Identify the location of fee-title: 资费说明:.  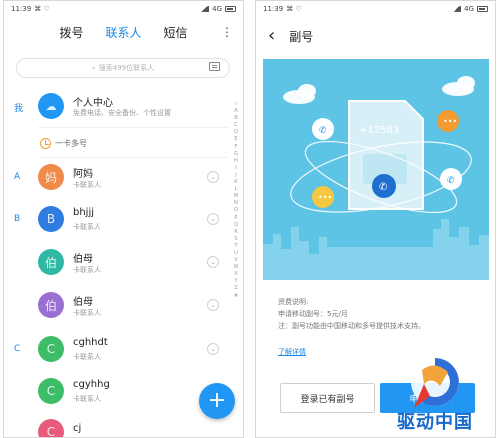
(293, 302).